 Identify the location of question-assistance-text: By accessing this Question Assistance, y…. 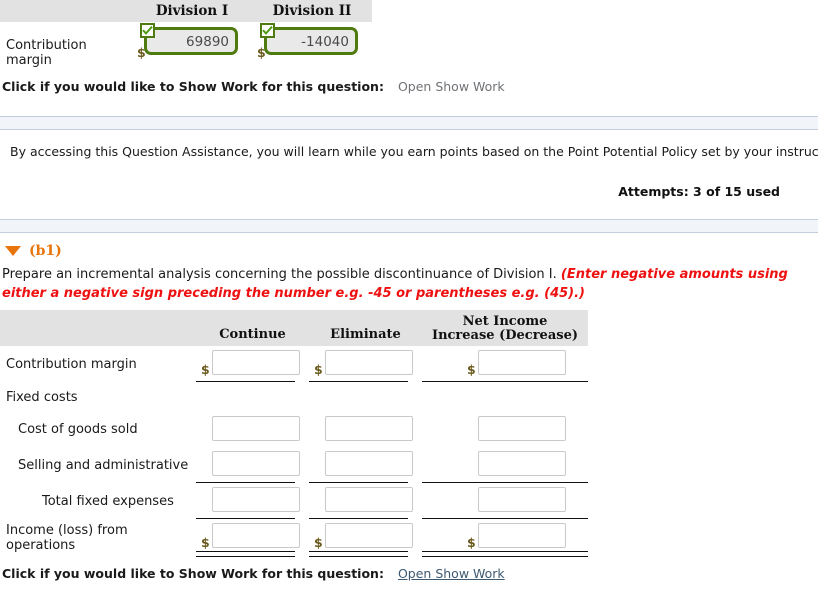
(414, 151).